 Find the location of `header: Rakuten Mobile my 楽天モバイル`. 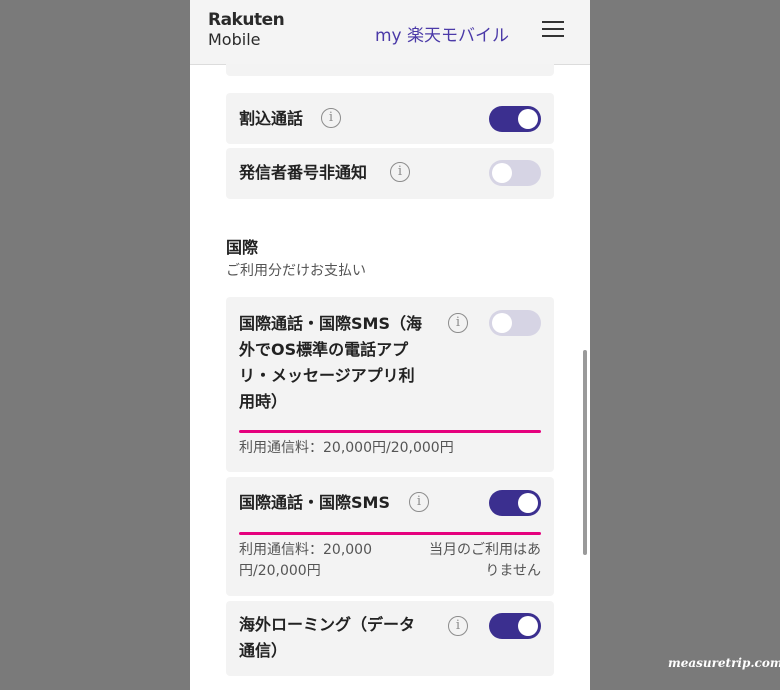

header: Rakuten Mobile my 楽天モバイル is located at coordinates (390, 32).